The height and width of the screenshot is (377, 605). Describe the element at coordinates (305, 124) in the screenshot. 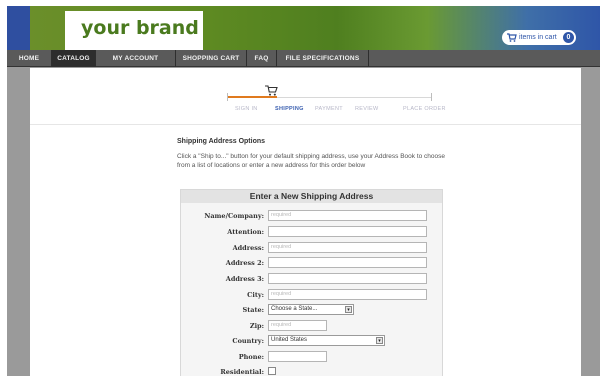

I see `divider` at that location.